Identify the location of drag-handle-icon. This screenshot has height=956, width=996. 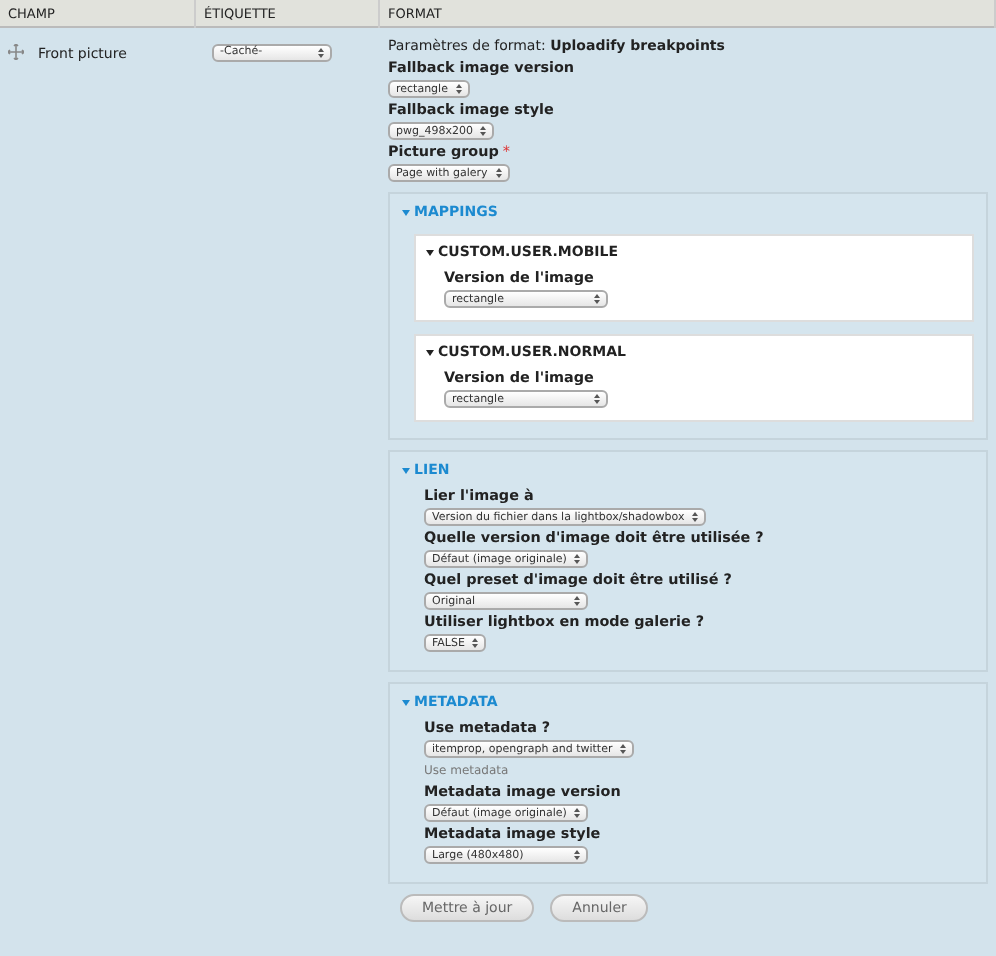
(16, 52).